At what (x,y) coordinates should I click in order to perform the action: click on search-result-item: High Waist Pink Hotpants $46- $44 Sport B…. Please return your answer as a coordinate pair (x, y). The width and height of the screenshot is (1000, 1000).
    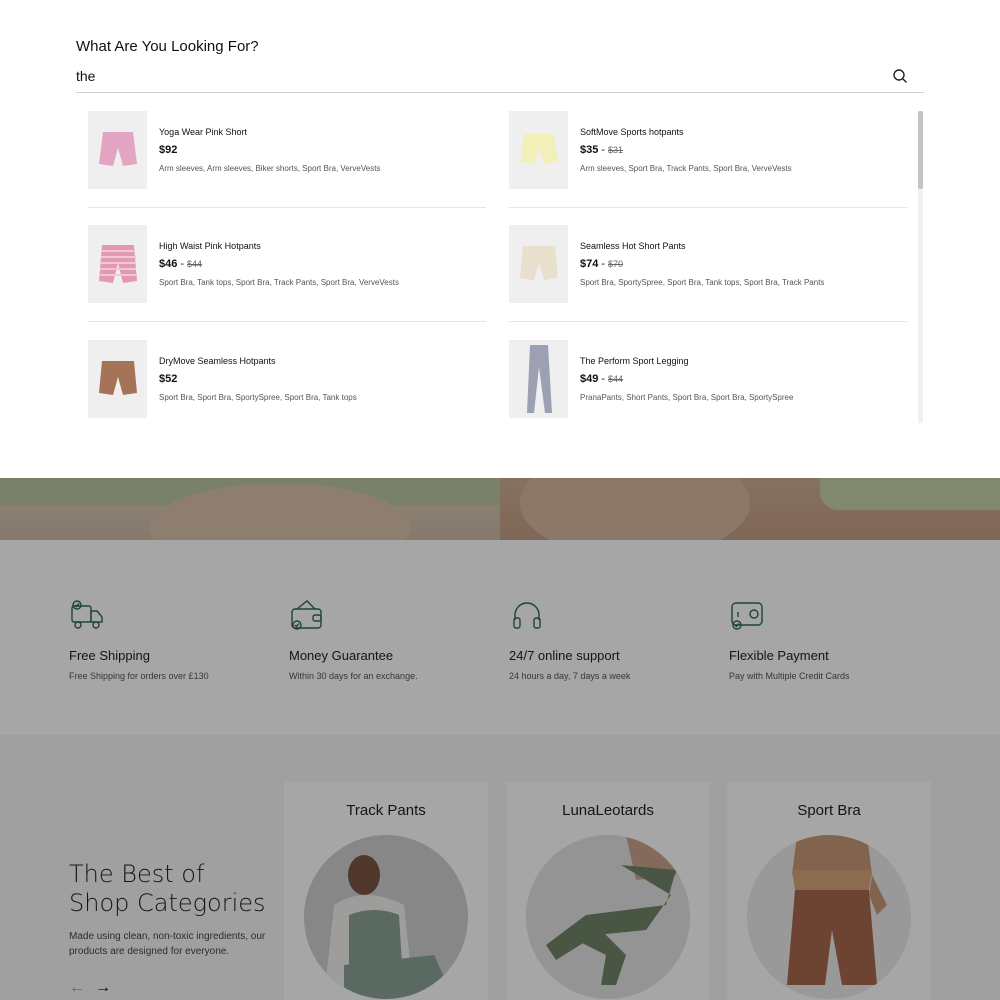
    Looking at the image, I should click on (287, 282).